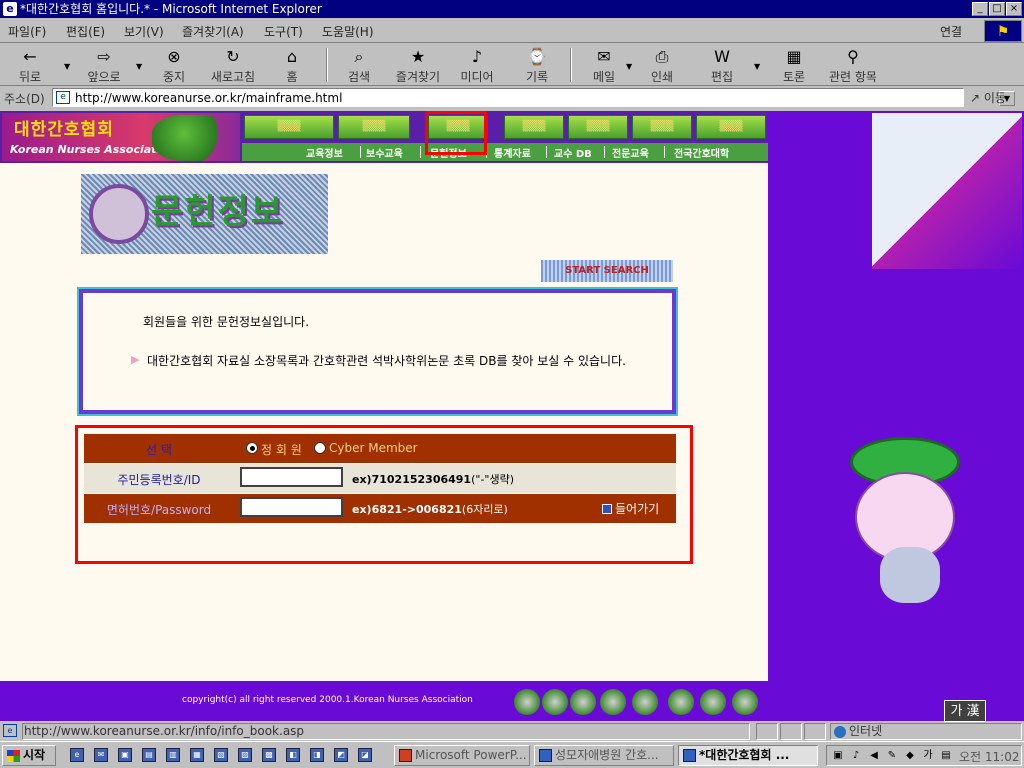  I want to click on quicklaunch-icon: ▣, so click(125, 755).